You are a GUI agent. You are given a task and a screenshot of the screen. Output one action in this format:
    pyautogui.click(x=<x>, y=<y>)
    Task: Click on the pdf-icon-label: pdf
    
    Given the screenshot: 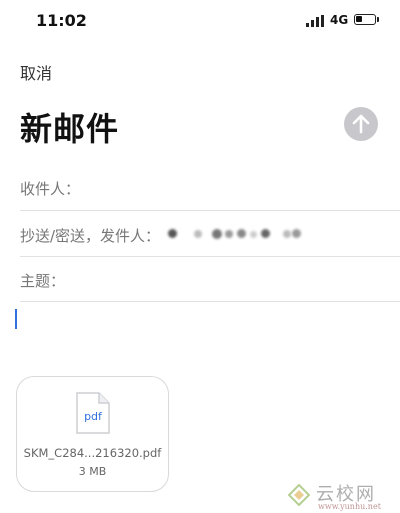 What is the action you would take?
    pyautogui.click(x=93, y=416)
    